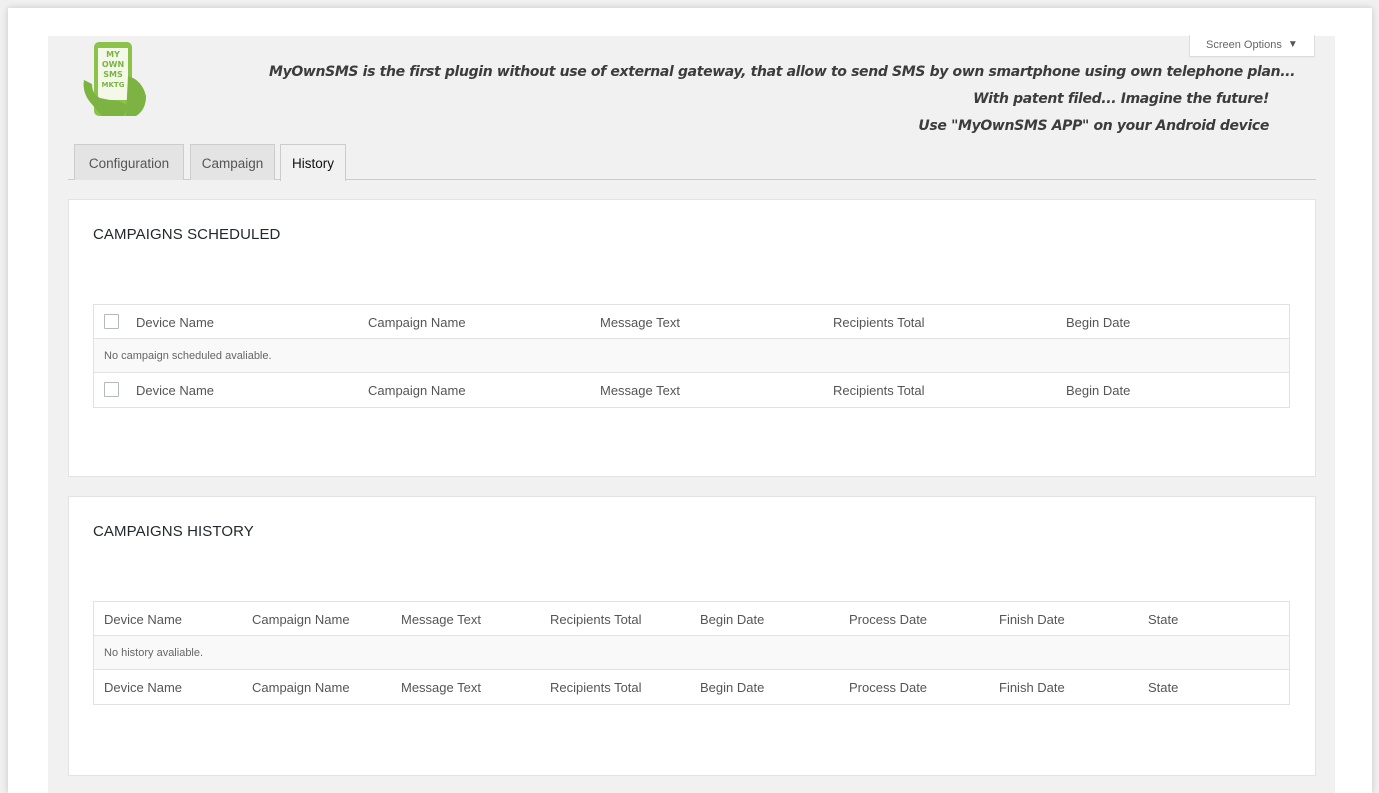 The image size is (1379, 793). What do you see at coordinates (1121, 99) in the screenshot?
I see `tagline-line-2: With patent filed... Imagine the future!` at bounding box center [1121, 99].